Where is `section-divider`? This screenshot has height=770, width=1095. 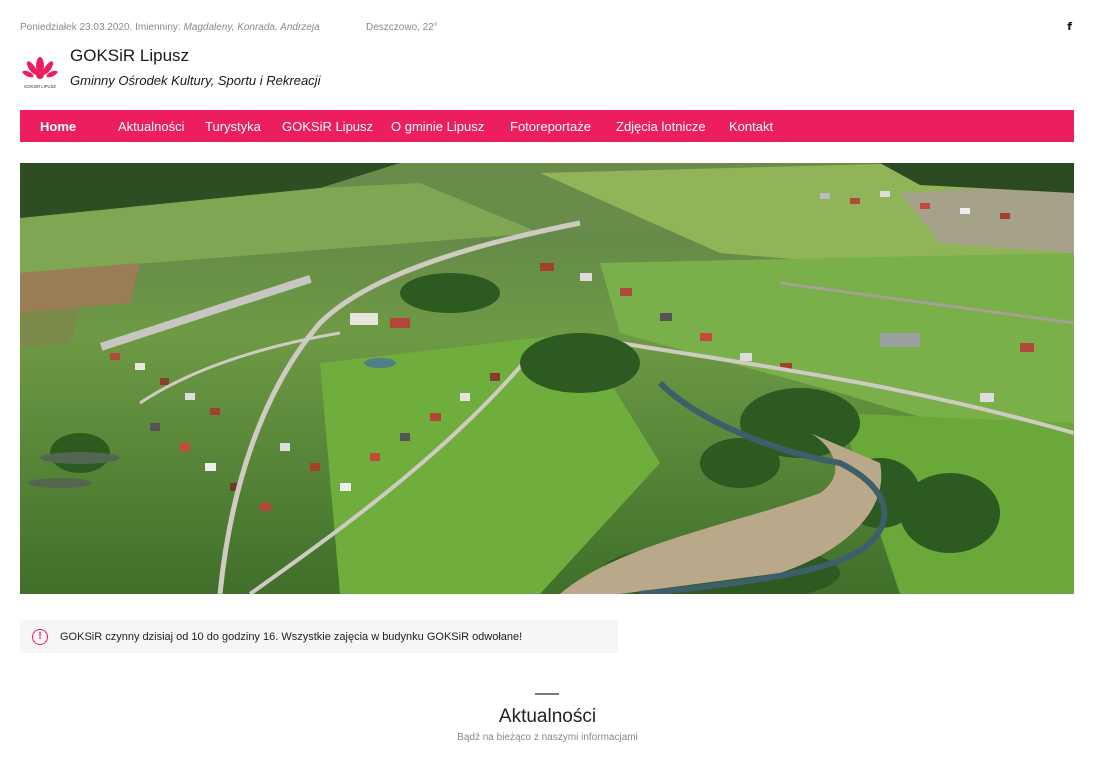 section-divider is located at coordinates (547, 694).